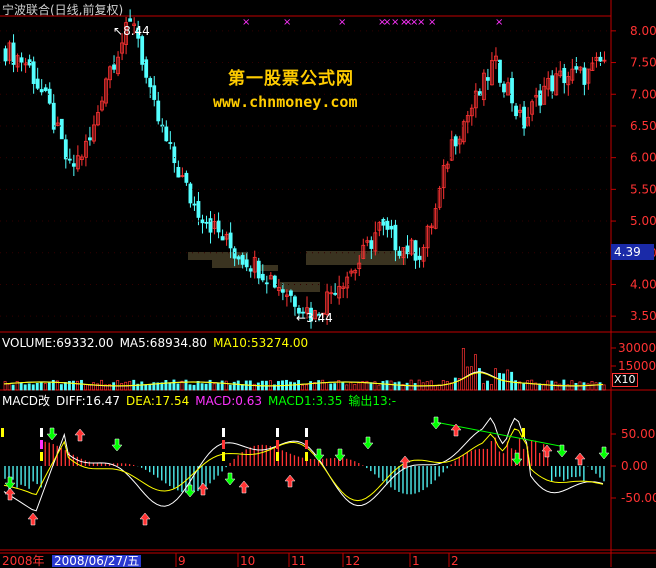  What do you see at coordinates (300, 287) in the screenshot?
I see `support-zone` at bounding box center [300, 287].